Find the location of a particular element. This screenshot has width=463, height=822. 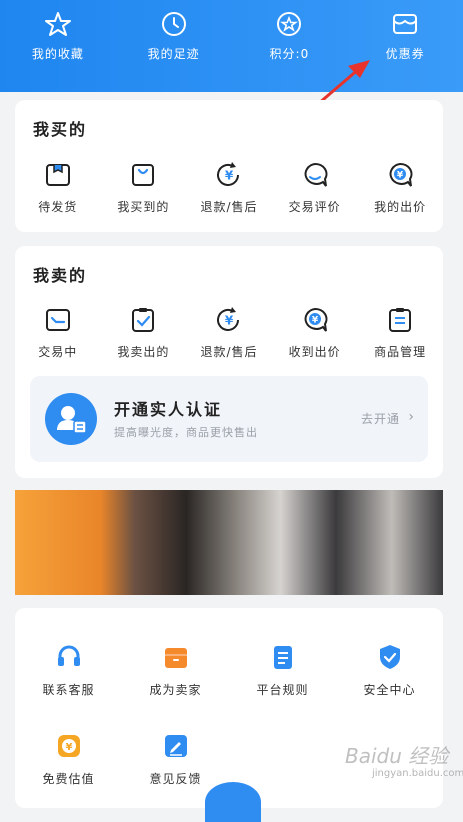

sell-refund-button: ¥ 退款/售后 is located at coordinates (229, 332).